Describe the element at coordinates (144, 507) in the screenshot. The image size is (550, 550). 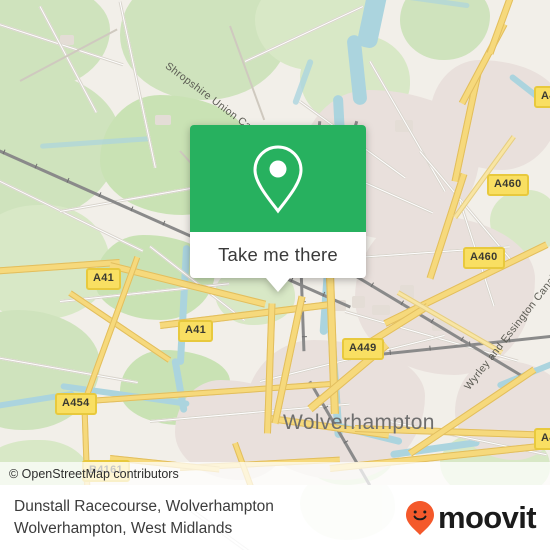
I see `location-title-line1: Dunstall Racecourse, Wolverhampton` at that location.